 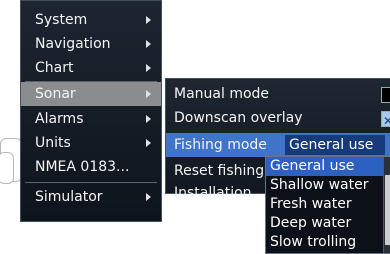 I want to click on downscan-overlay-item: Downscan overlay, so click(x=278, y=119).